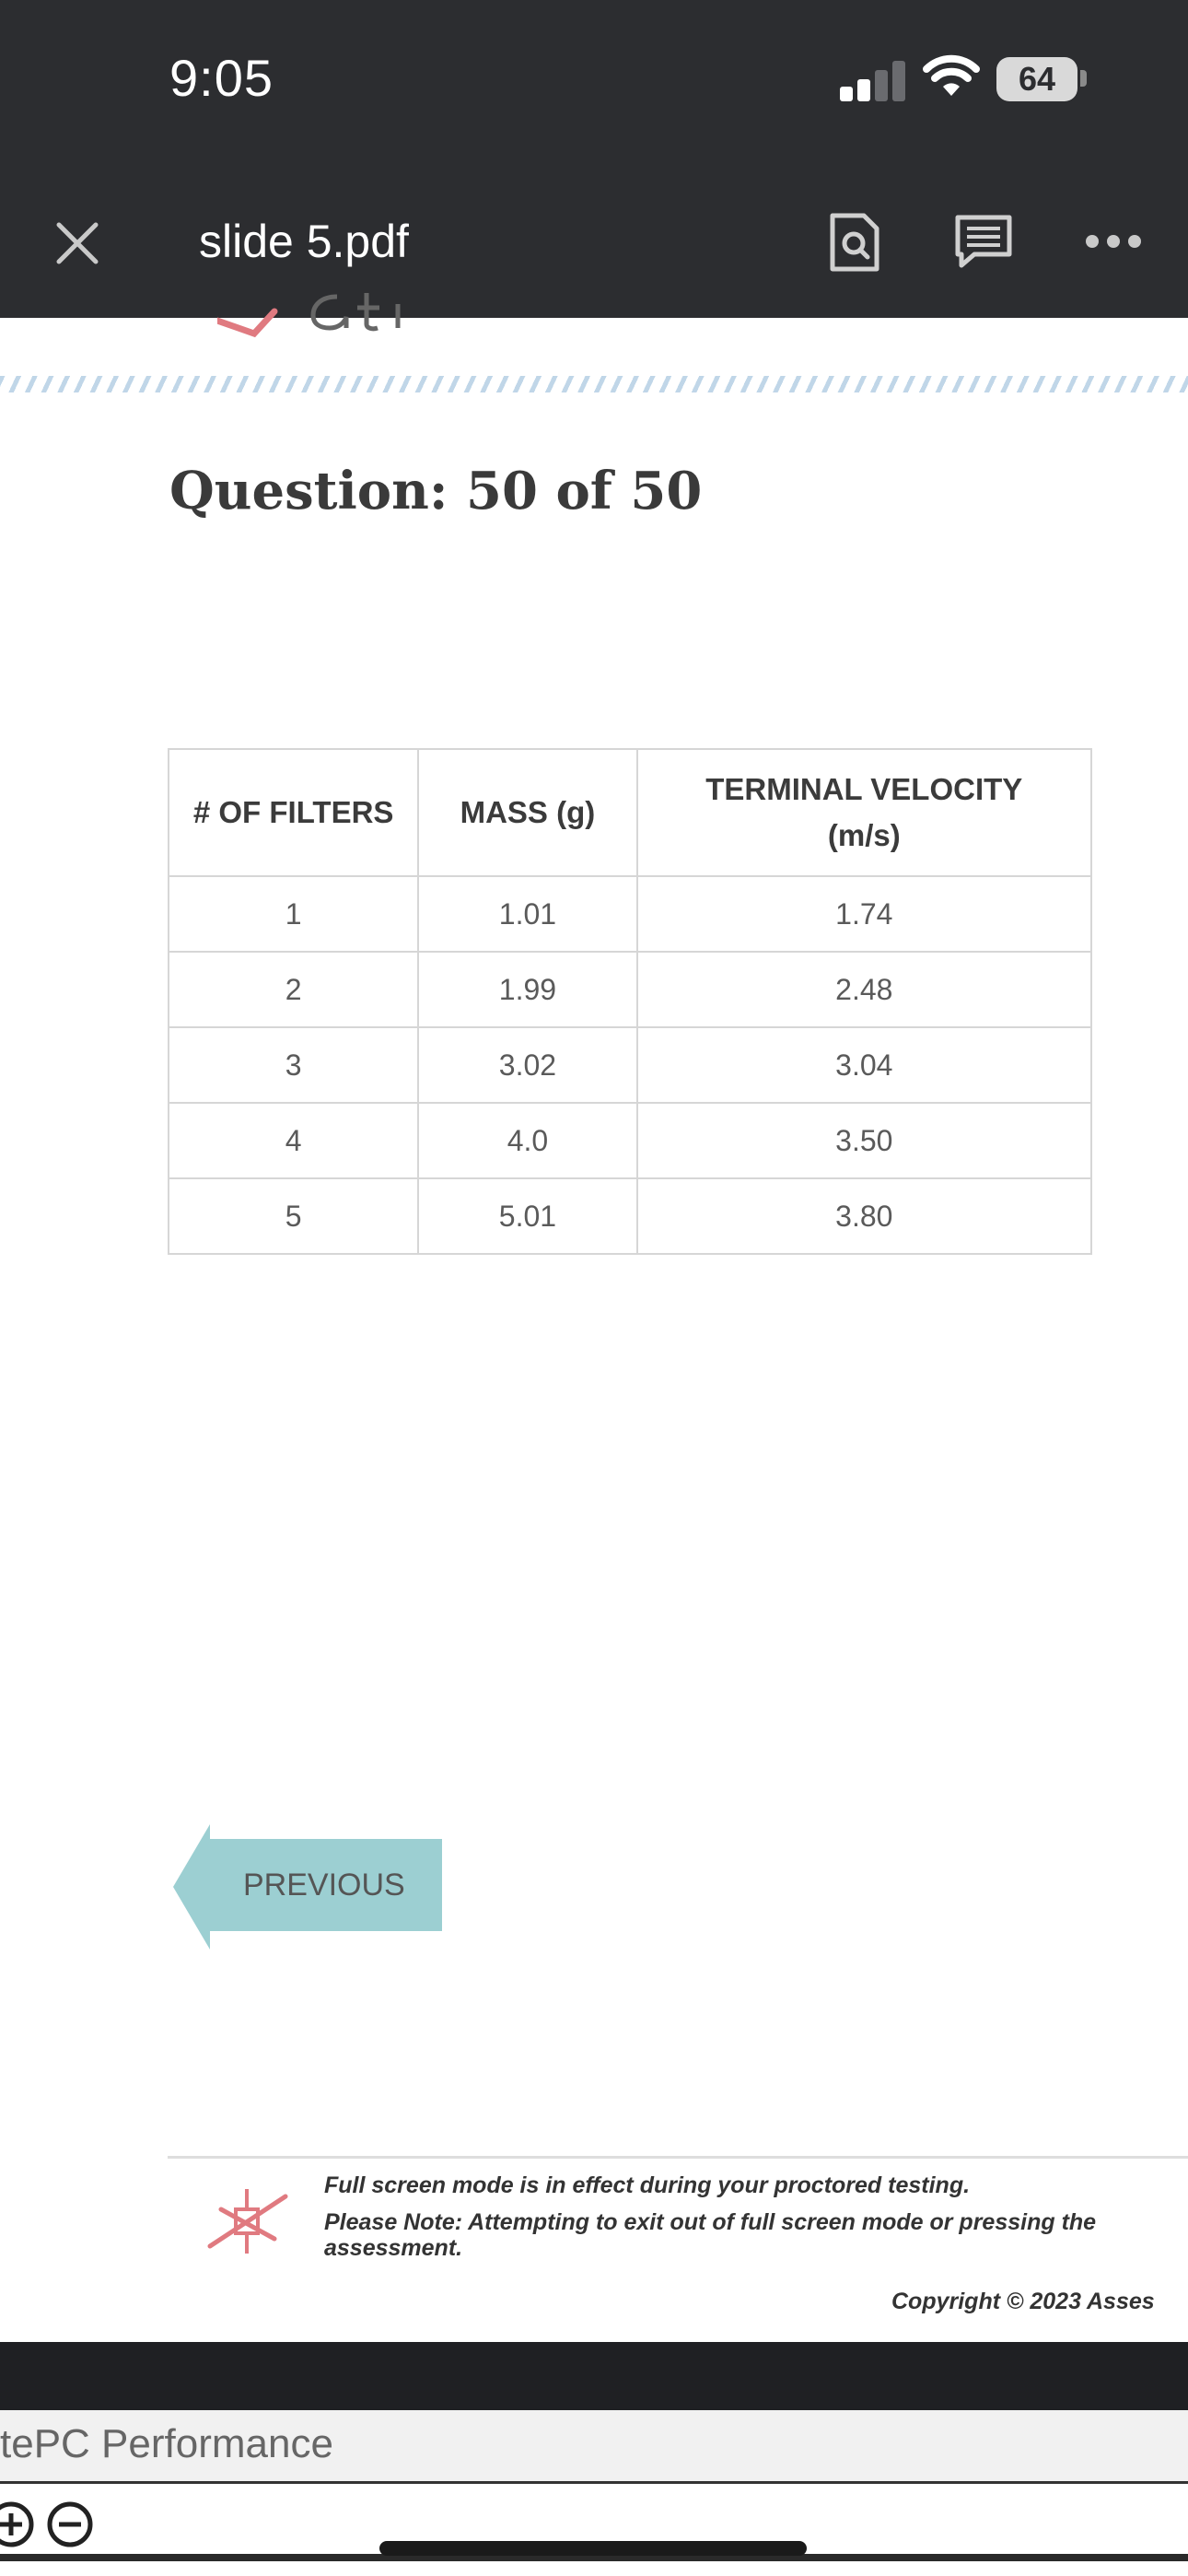 The height and width of the screenshot is (2576, 1188). Describe the element at coordinates (594, 384) in the screenshot. I see `dashed-divider` at that location.